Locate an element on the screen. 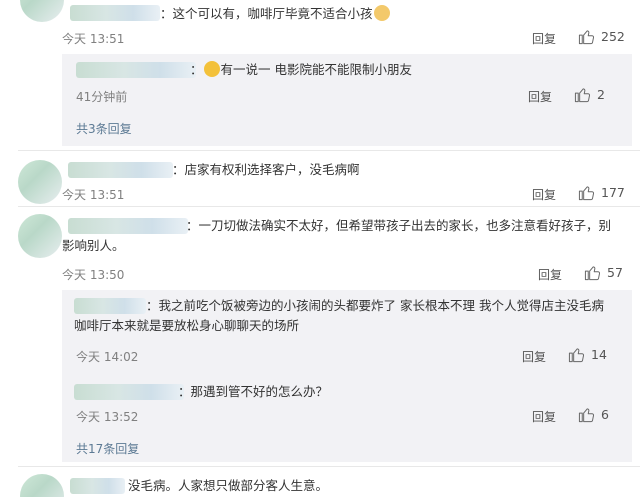 This screenshot has width=640, height=497. like-count: 57 is located at coordinates (615, 272).